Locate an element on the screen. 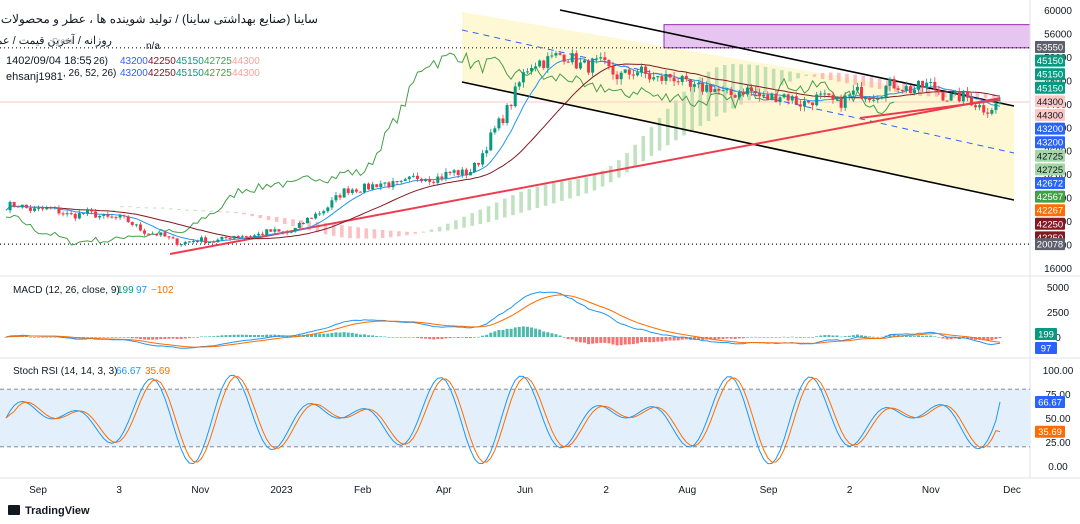 This screenshot has width=1080, height=524. price-label: 45150 is located at coordinates (1050, 61).